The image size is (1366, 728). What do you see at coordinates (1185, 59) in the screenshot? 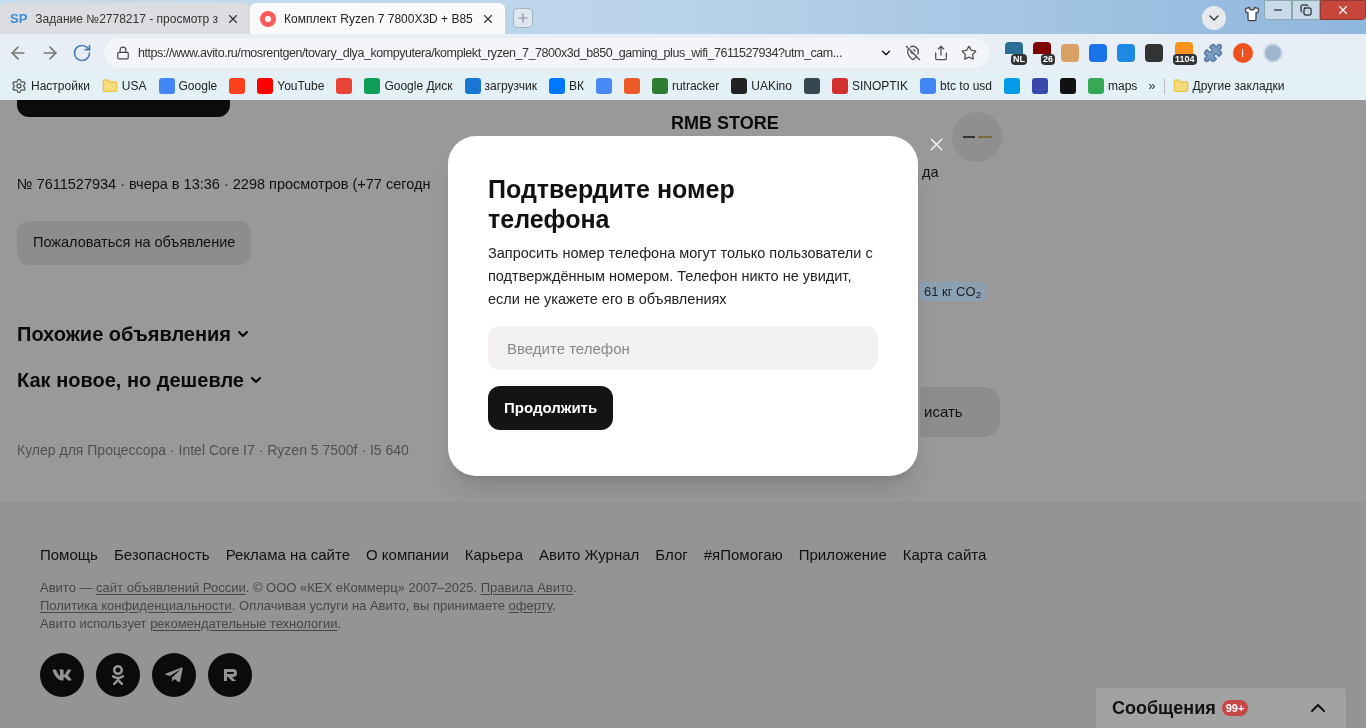
I see `extension-badge: 1104` at bounding box center [1185, 59].